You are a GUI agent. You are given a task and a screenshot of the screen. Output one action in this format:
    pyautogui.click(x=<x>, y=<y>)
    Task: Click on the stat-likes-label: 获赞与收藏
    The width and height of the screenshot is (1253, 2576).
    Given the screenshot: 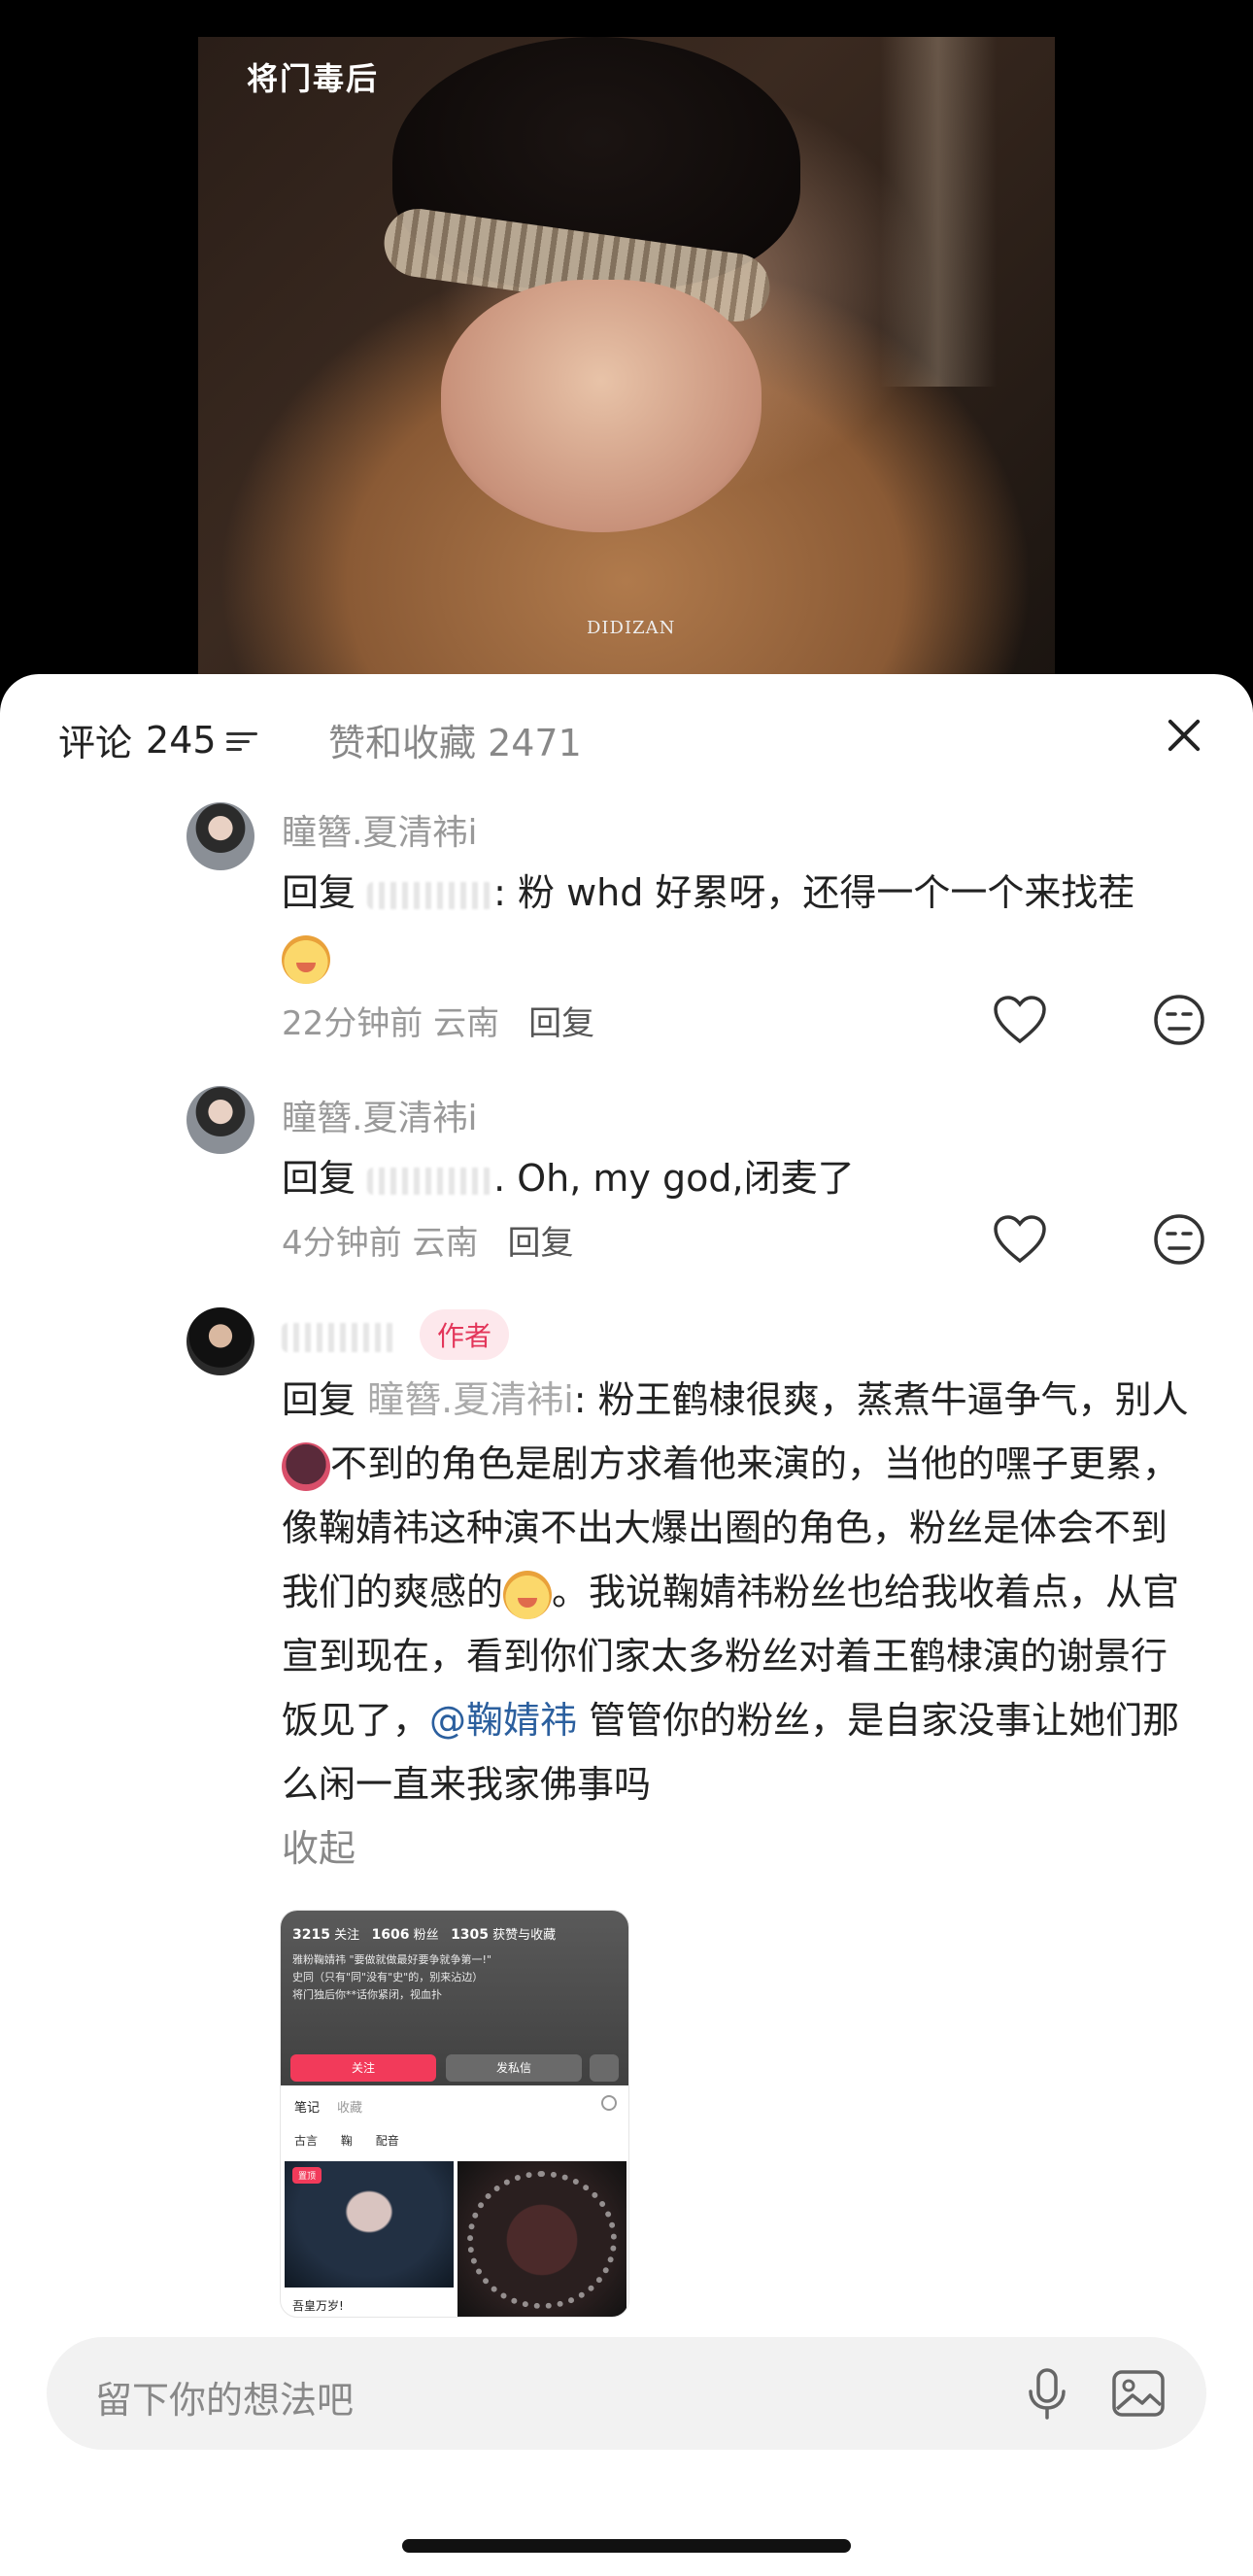 What is the action you would take?
    pyautogui.click(x=524, y=1935)
    